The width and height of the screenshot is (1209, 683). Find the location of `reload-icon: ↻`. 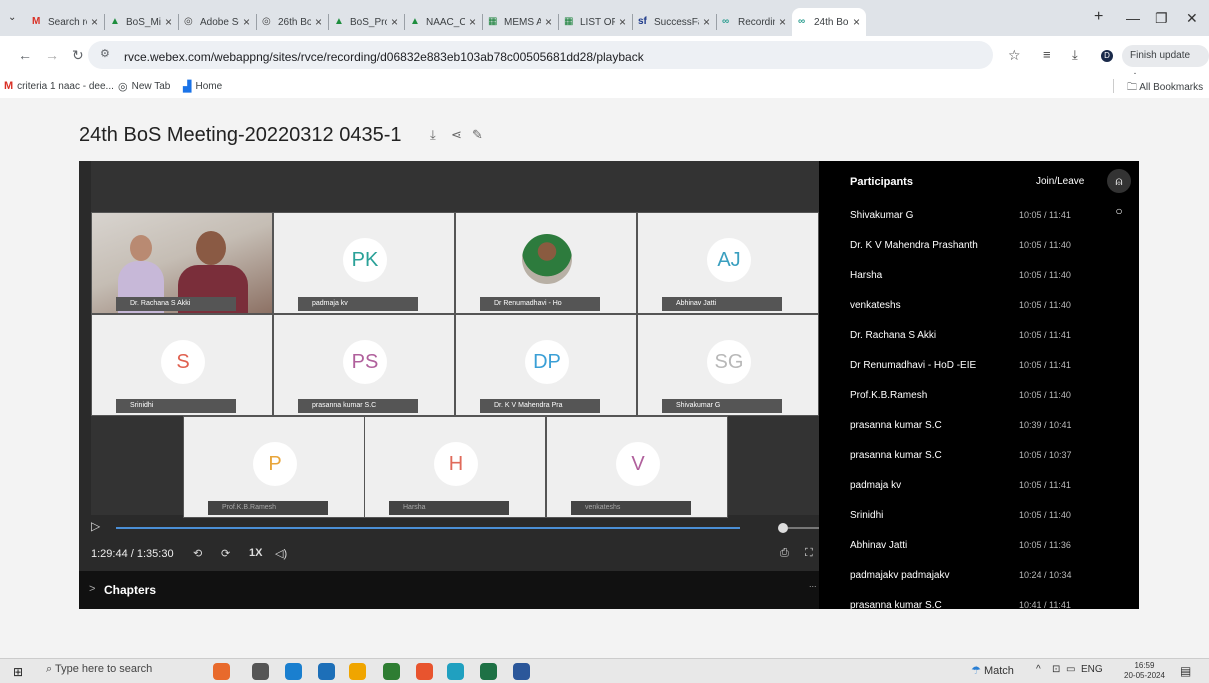

reload-icon: ↻ is located at coordinates (78, 55).